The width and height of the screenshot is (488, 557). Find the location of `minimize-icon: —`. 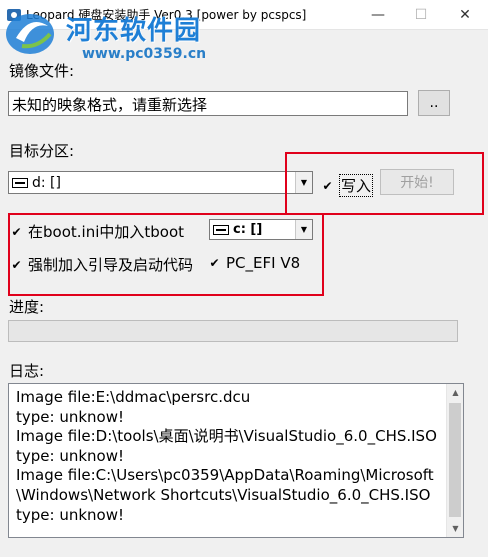

minimize-icon: — is located at coordinates (378, 15).